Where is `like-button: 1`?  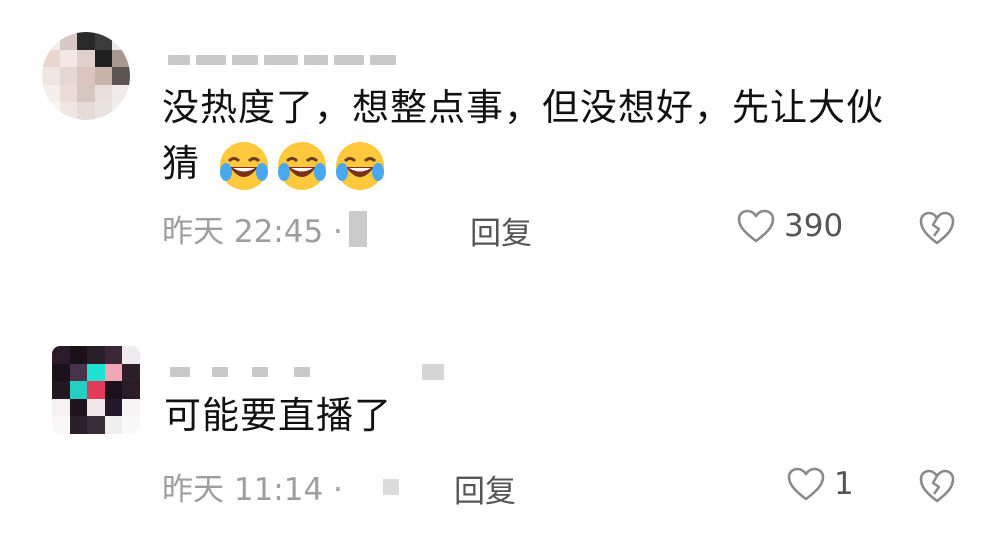 like-button: 1 is located at coordinates (820, 484).